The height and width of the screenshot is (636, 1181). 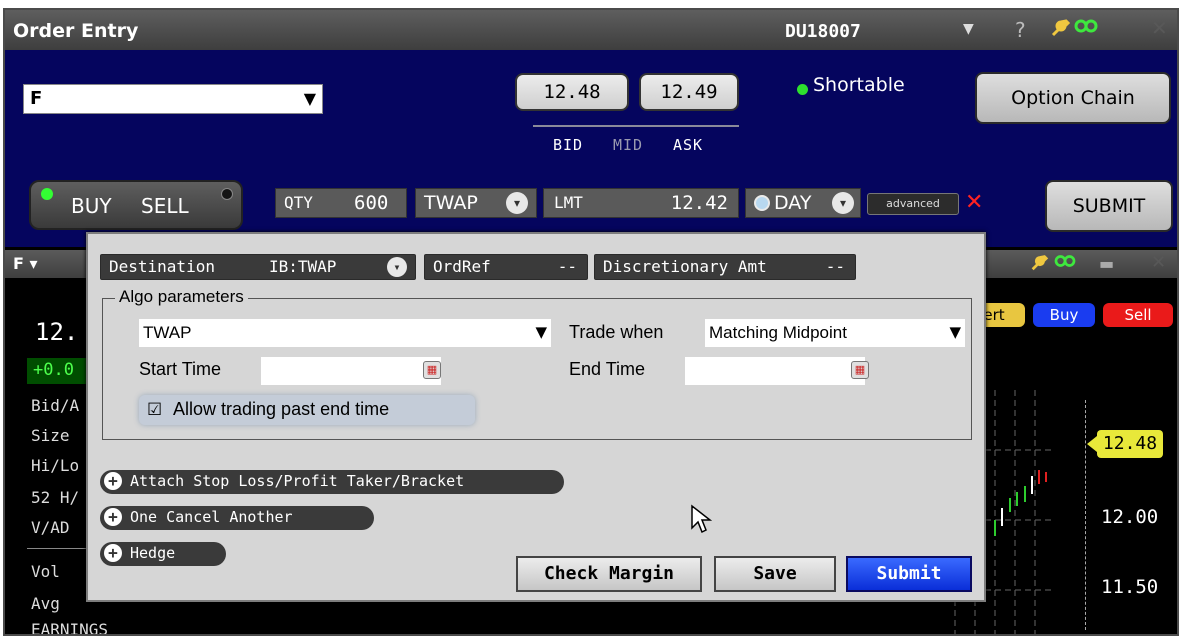 I want to click on side-label-bid-ask: Bid/A, so click(x=55, y=405).